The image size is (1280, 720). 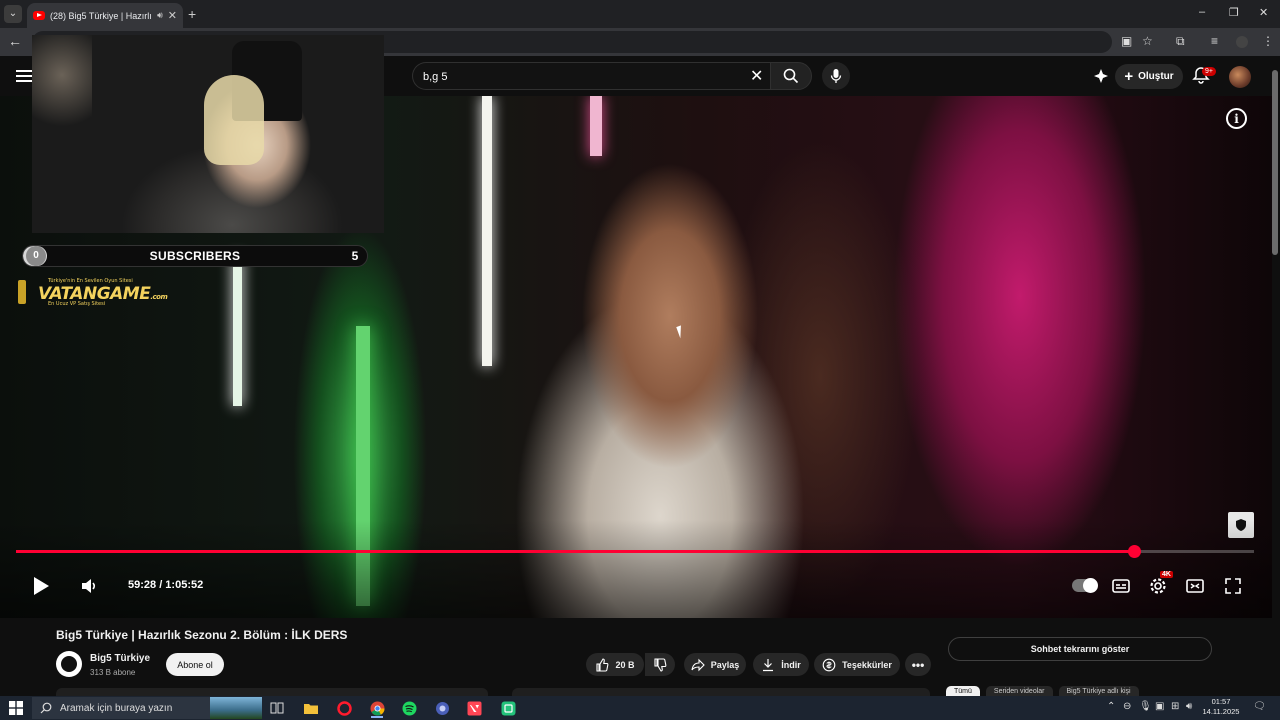 I want to click on share-button: Paylaş, so click(x=715, y=664).